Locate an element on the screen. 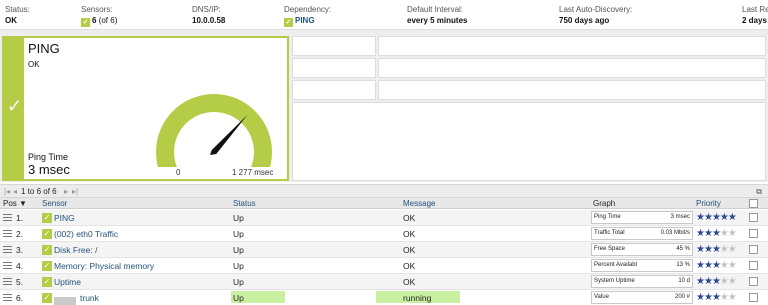 The image size is (768, 305). mini-graph: Traffic Total 0.03 Mbit/s is located at coordinates (642, 233).